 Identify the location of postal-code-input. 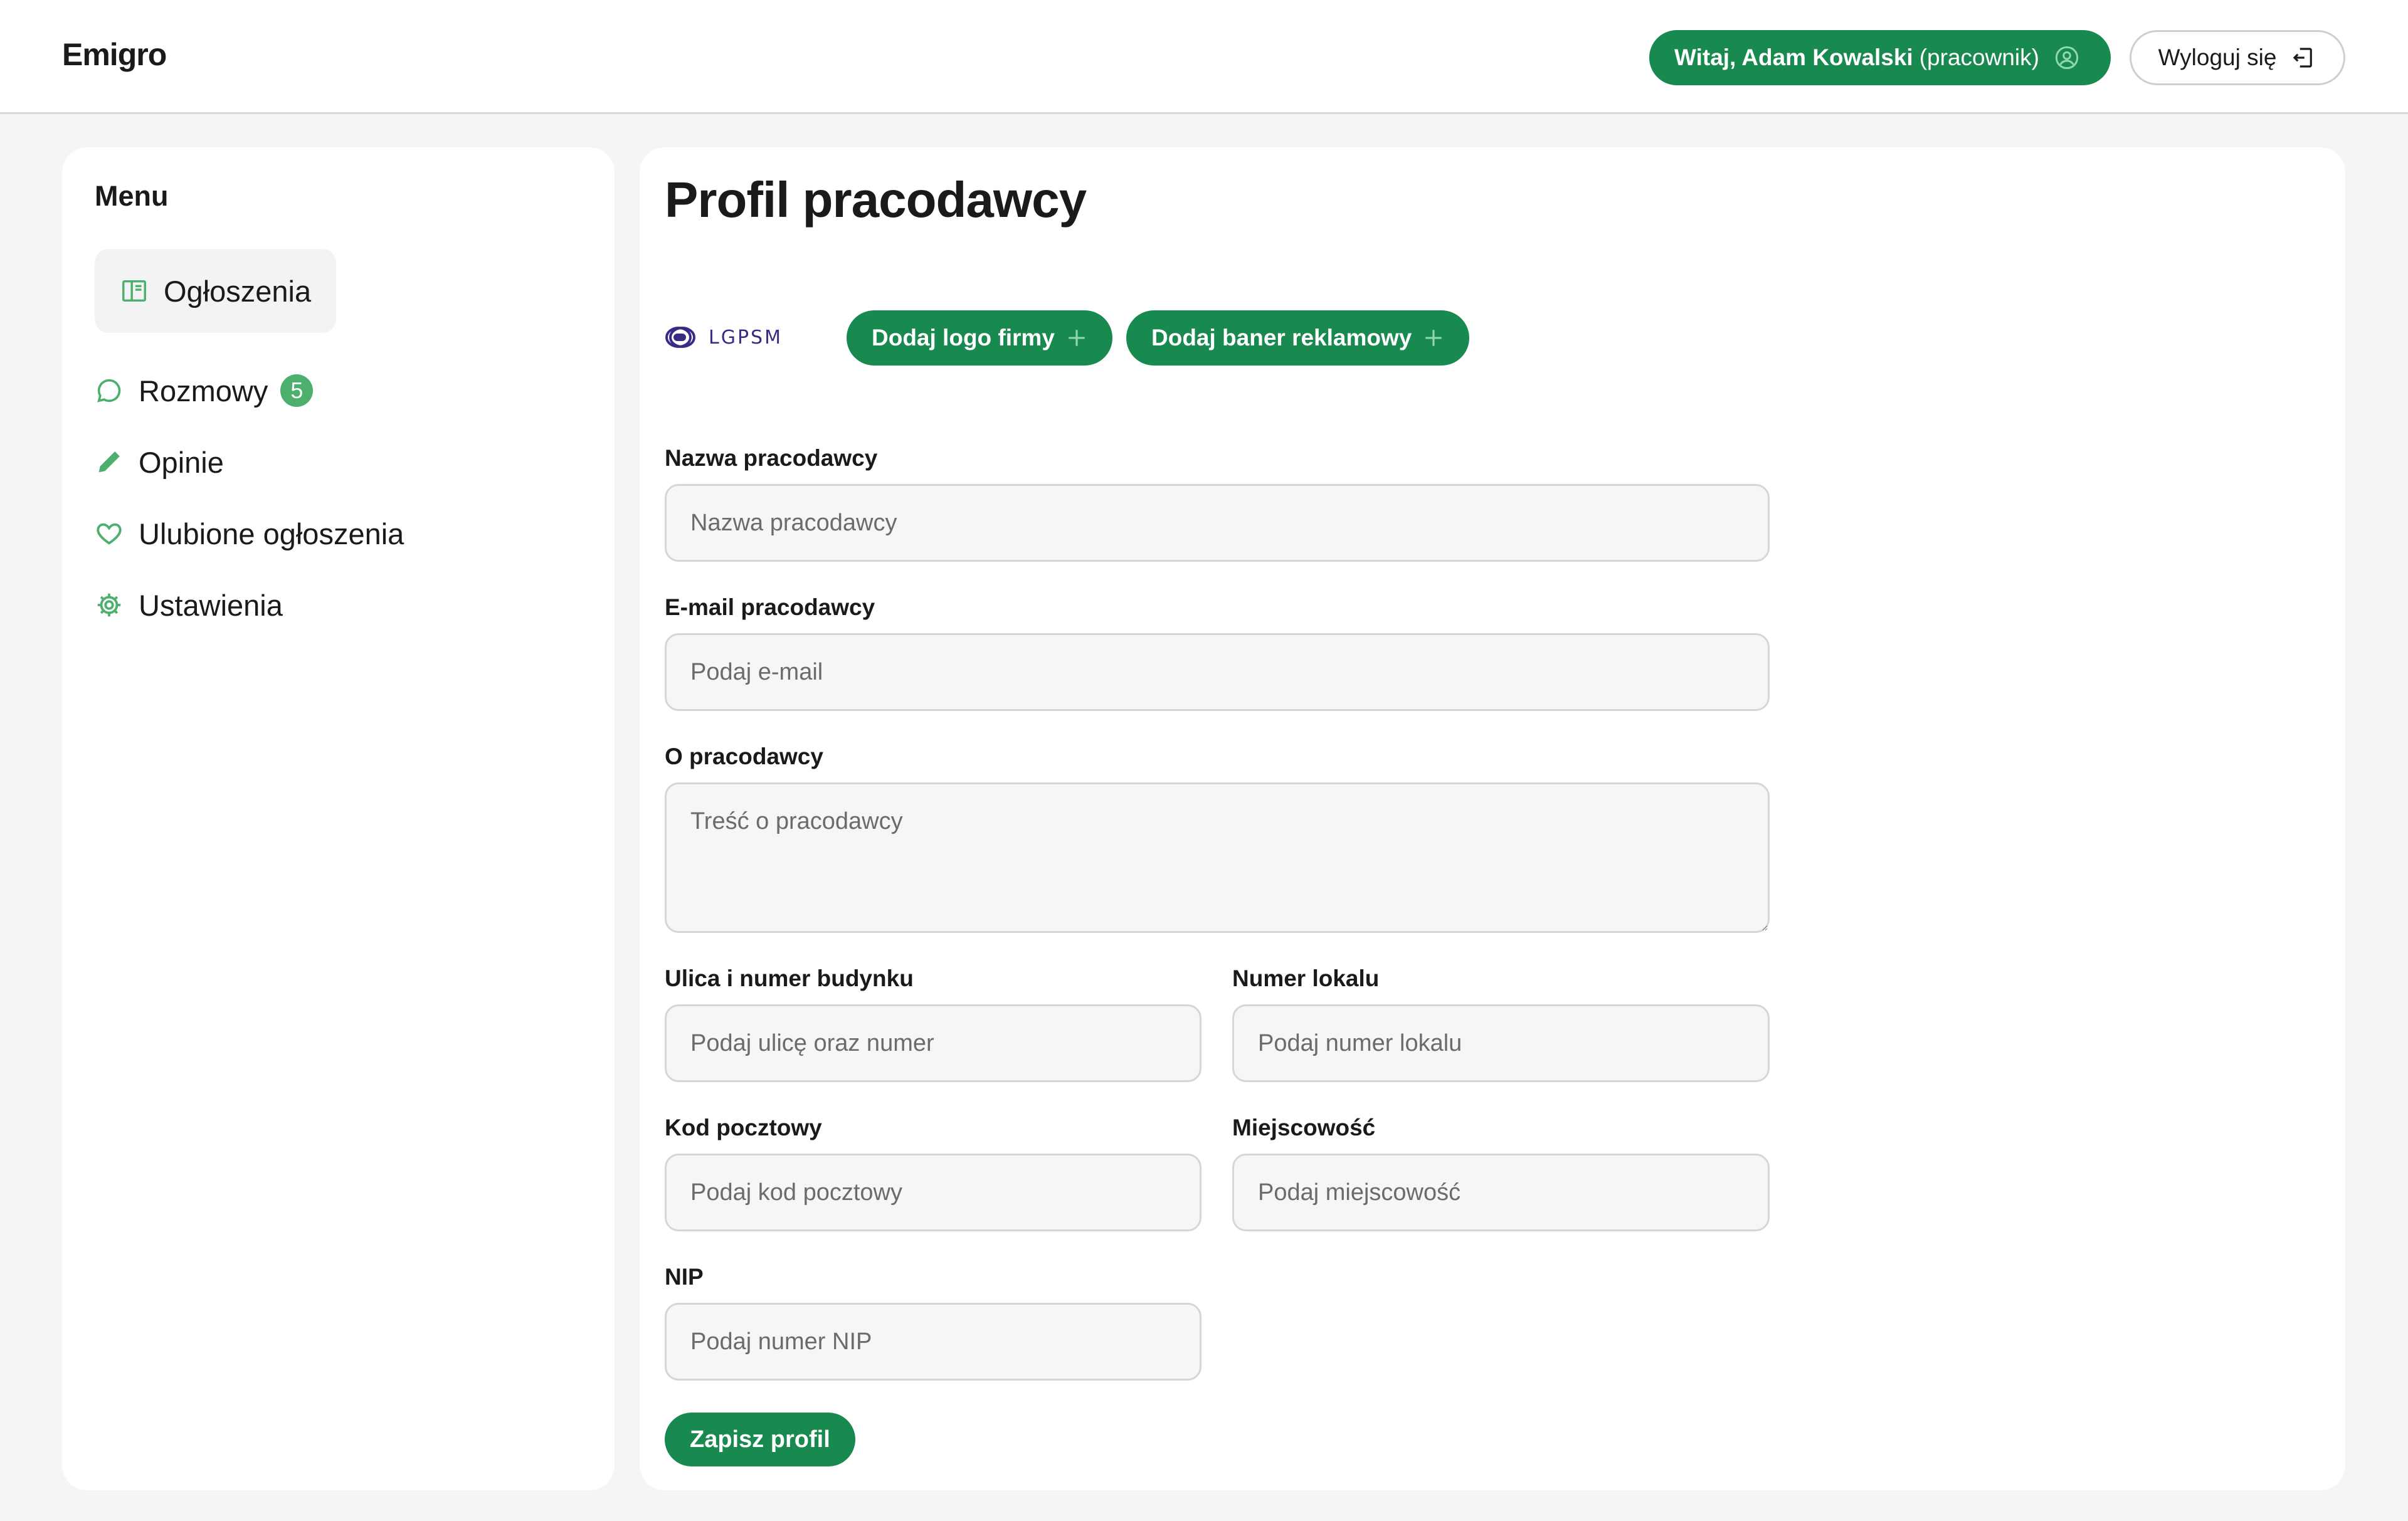
(933, 1193).